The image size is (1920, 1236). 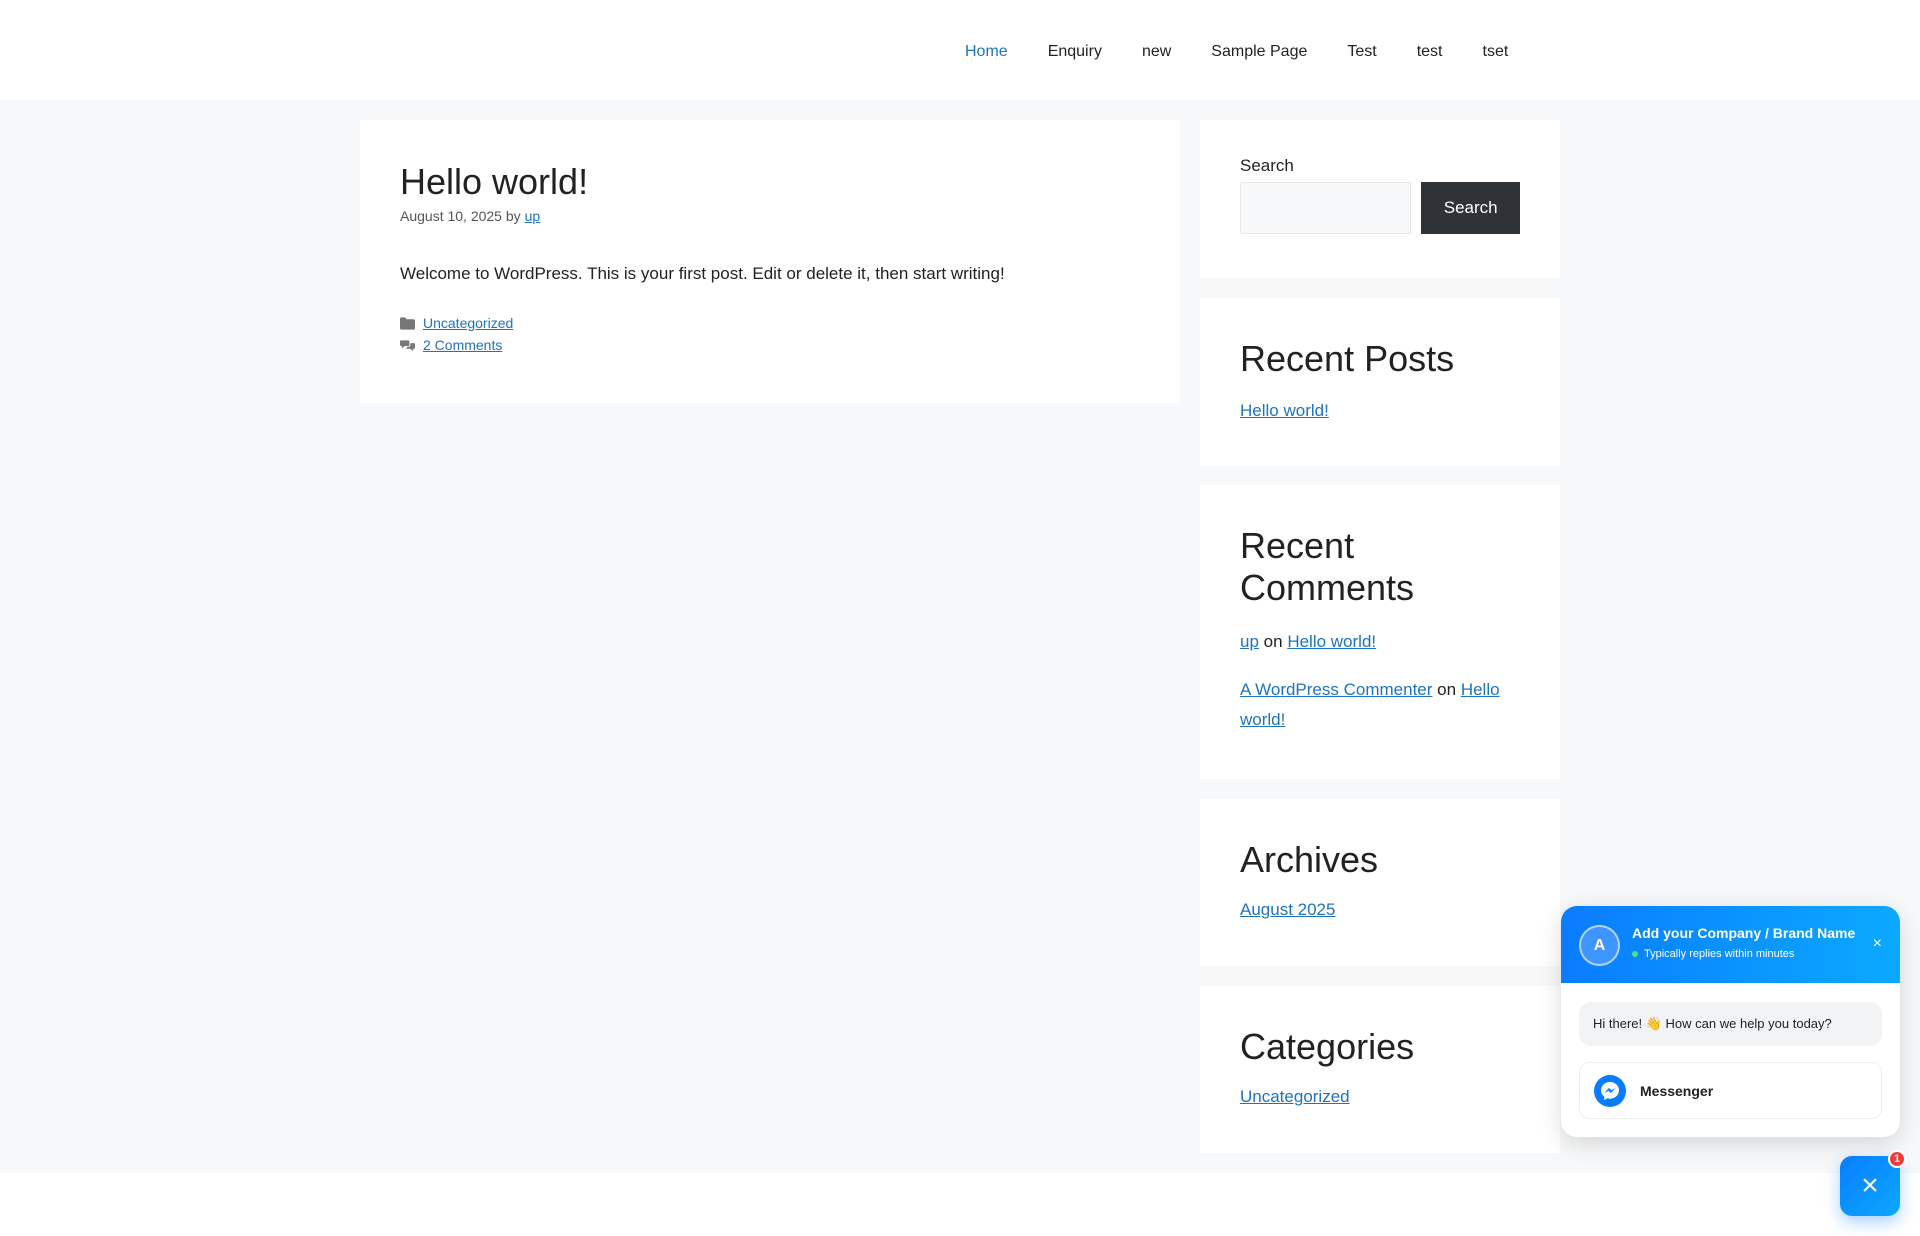 I want to click on chat-toggle-button: × 1, so click(x=1873, y=1183).